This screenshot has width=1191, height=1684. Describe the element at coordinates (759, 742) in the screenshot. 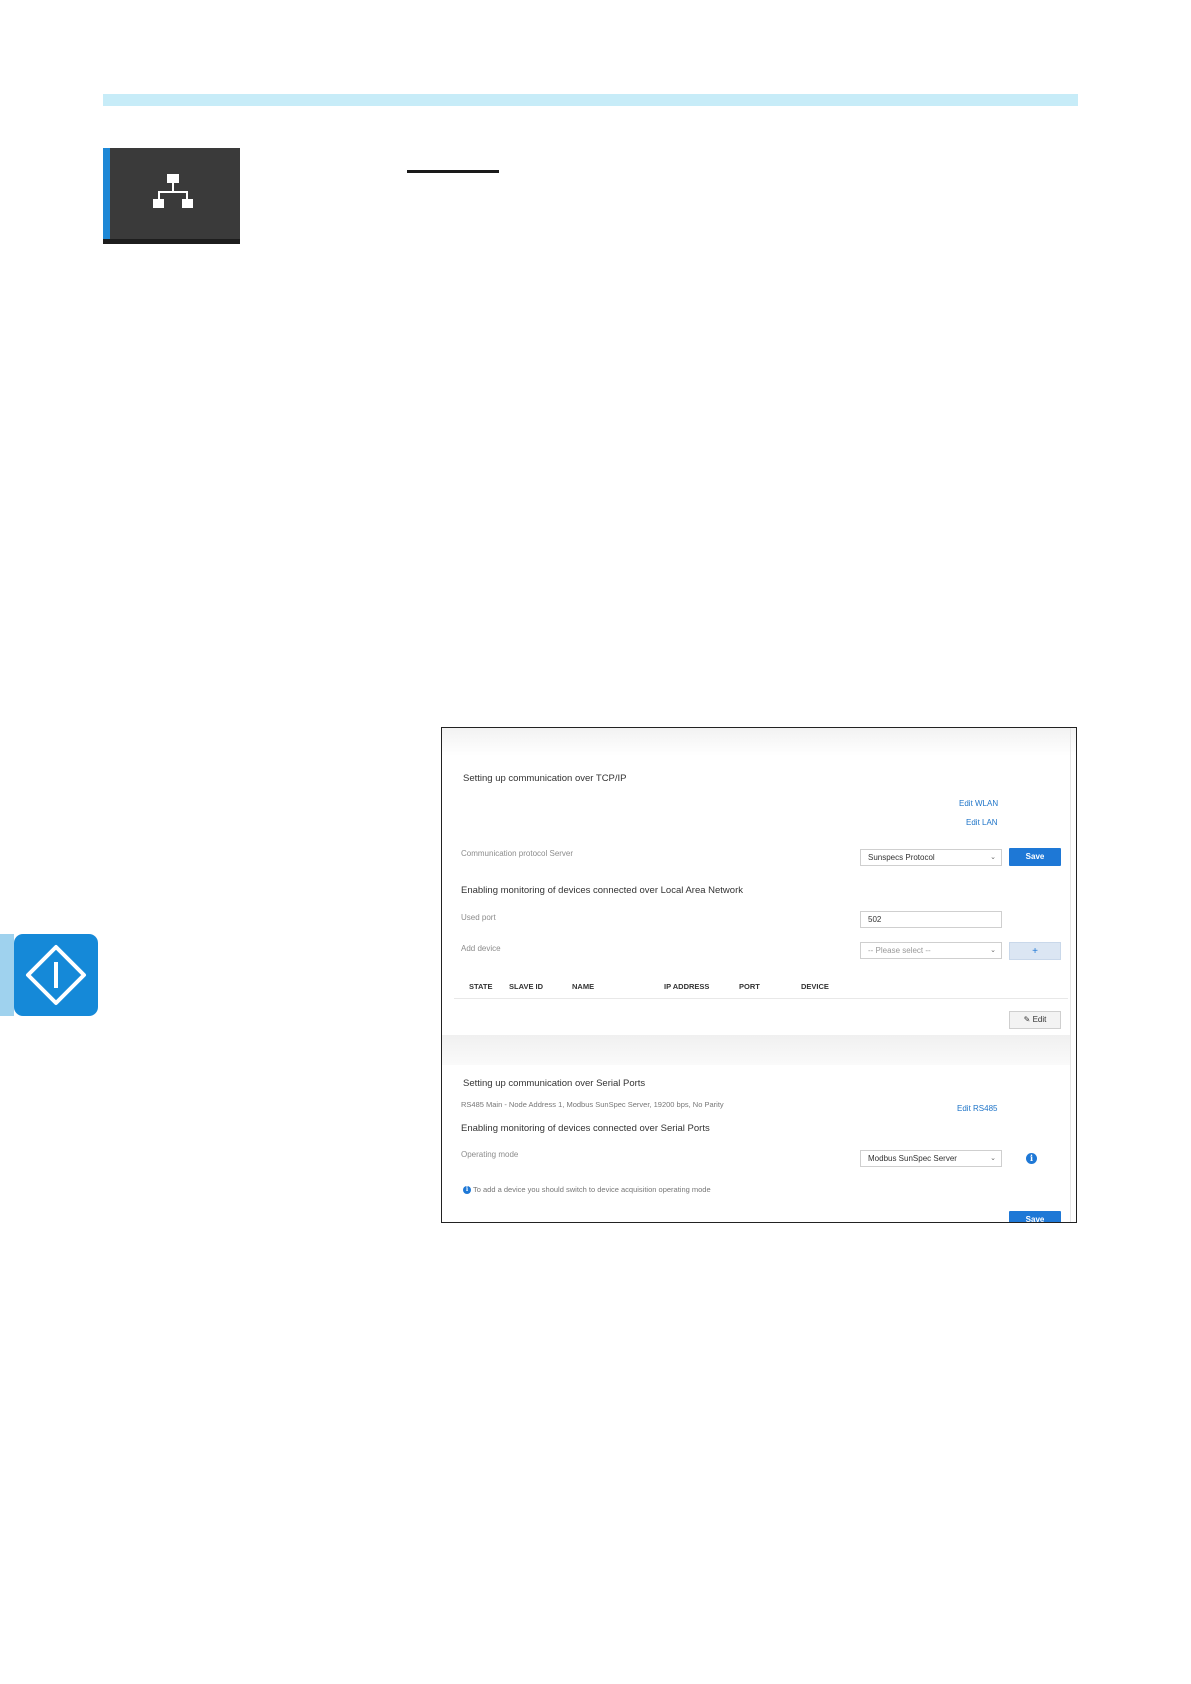

I see `top-fade` at that location.